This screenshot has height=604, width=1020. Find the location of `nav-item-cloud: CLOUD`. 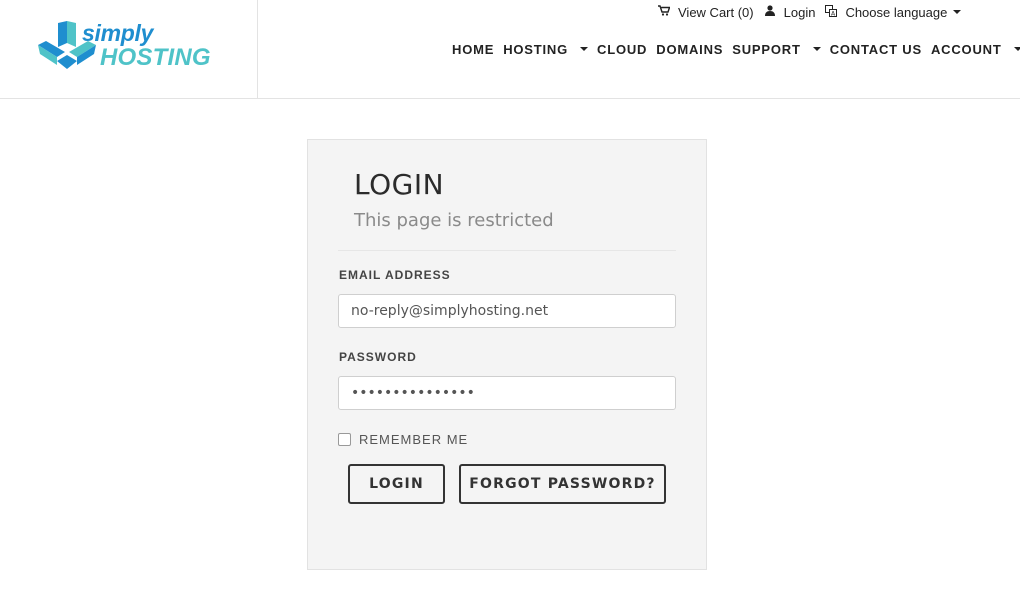

nav-item-cloud: CLOUD is located at coordinates (622, 49).